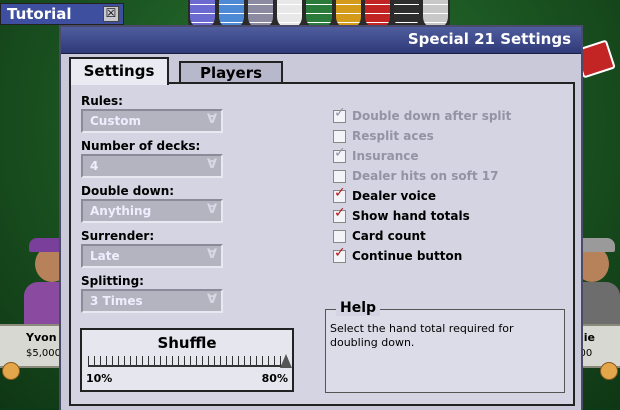  What do you see at coordinates (99, 378) in the screenshot?
I see `shuffle-min-label: 10%` at bounding box center [99, 378].